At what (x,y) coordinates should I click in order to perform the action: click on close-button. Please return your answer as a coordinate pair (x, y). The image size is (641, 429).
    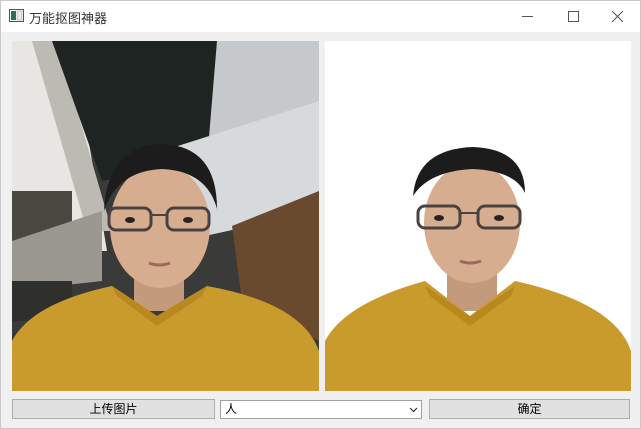
    Looking at the image, I should click on (618, 16).